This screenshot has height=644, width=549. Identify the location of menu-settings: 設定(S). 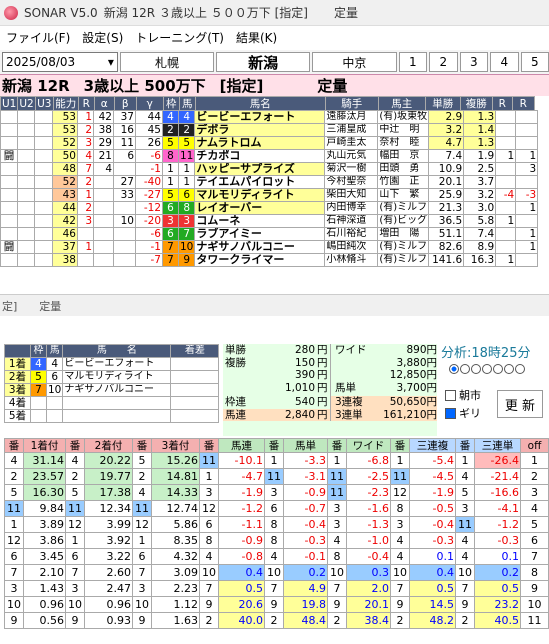
(102, 37).